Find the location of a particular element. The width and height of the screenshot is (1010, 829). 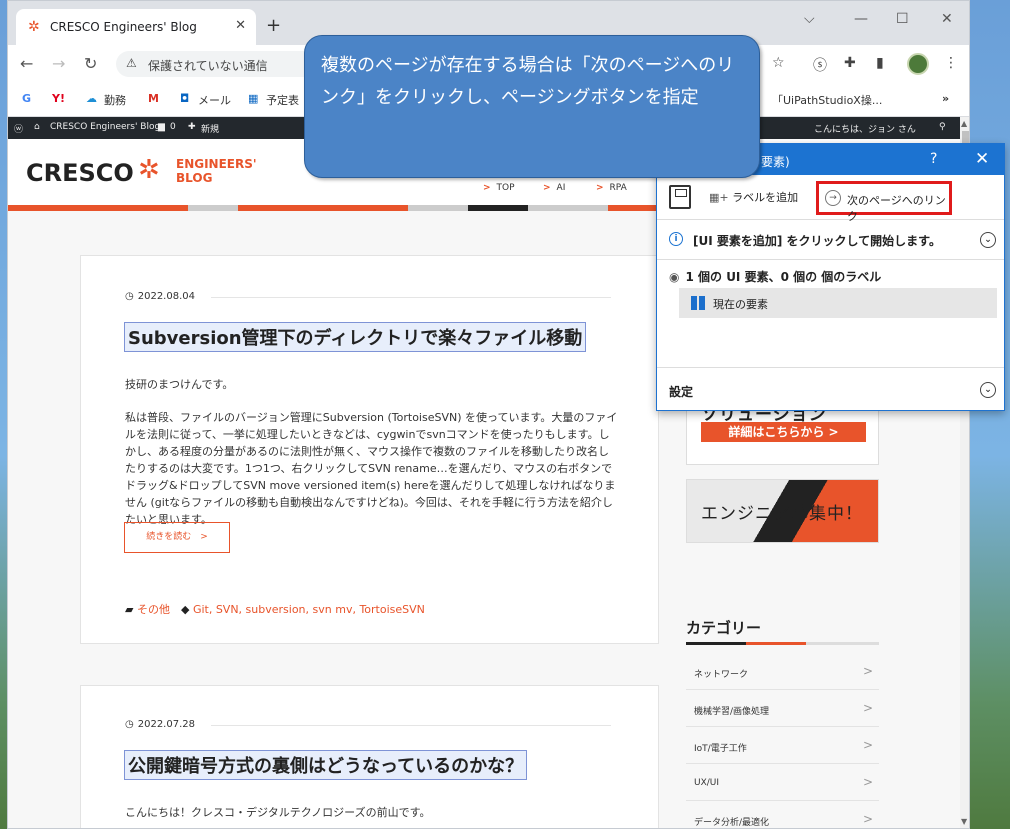

security-status: 保護されていない通信 is located at coordinates (208, 66).